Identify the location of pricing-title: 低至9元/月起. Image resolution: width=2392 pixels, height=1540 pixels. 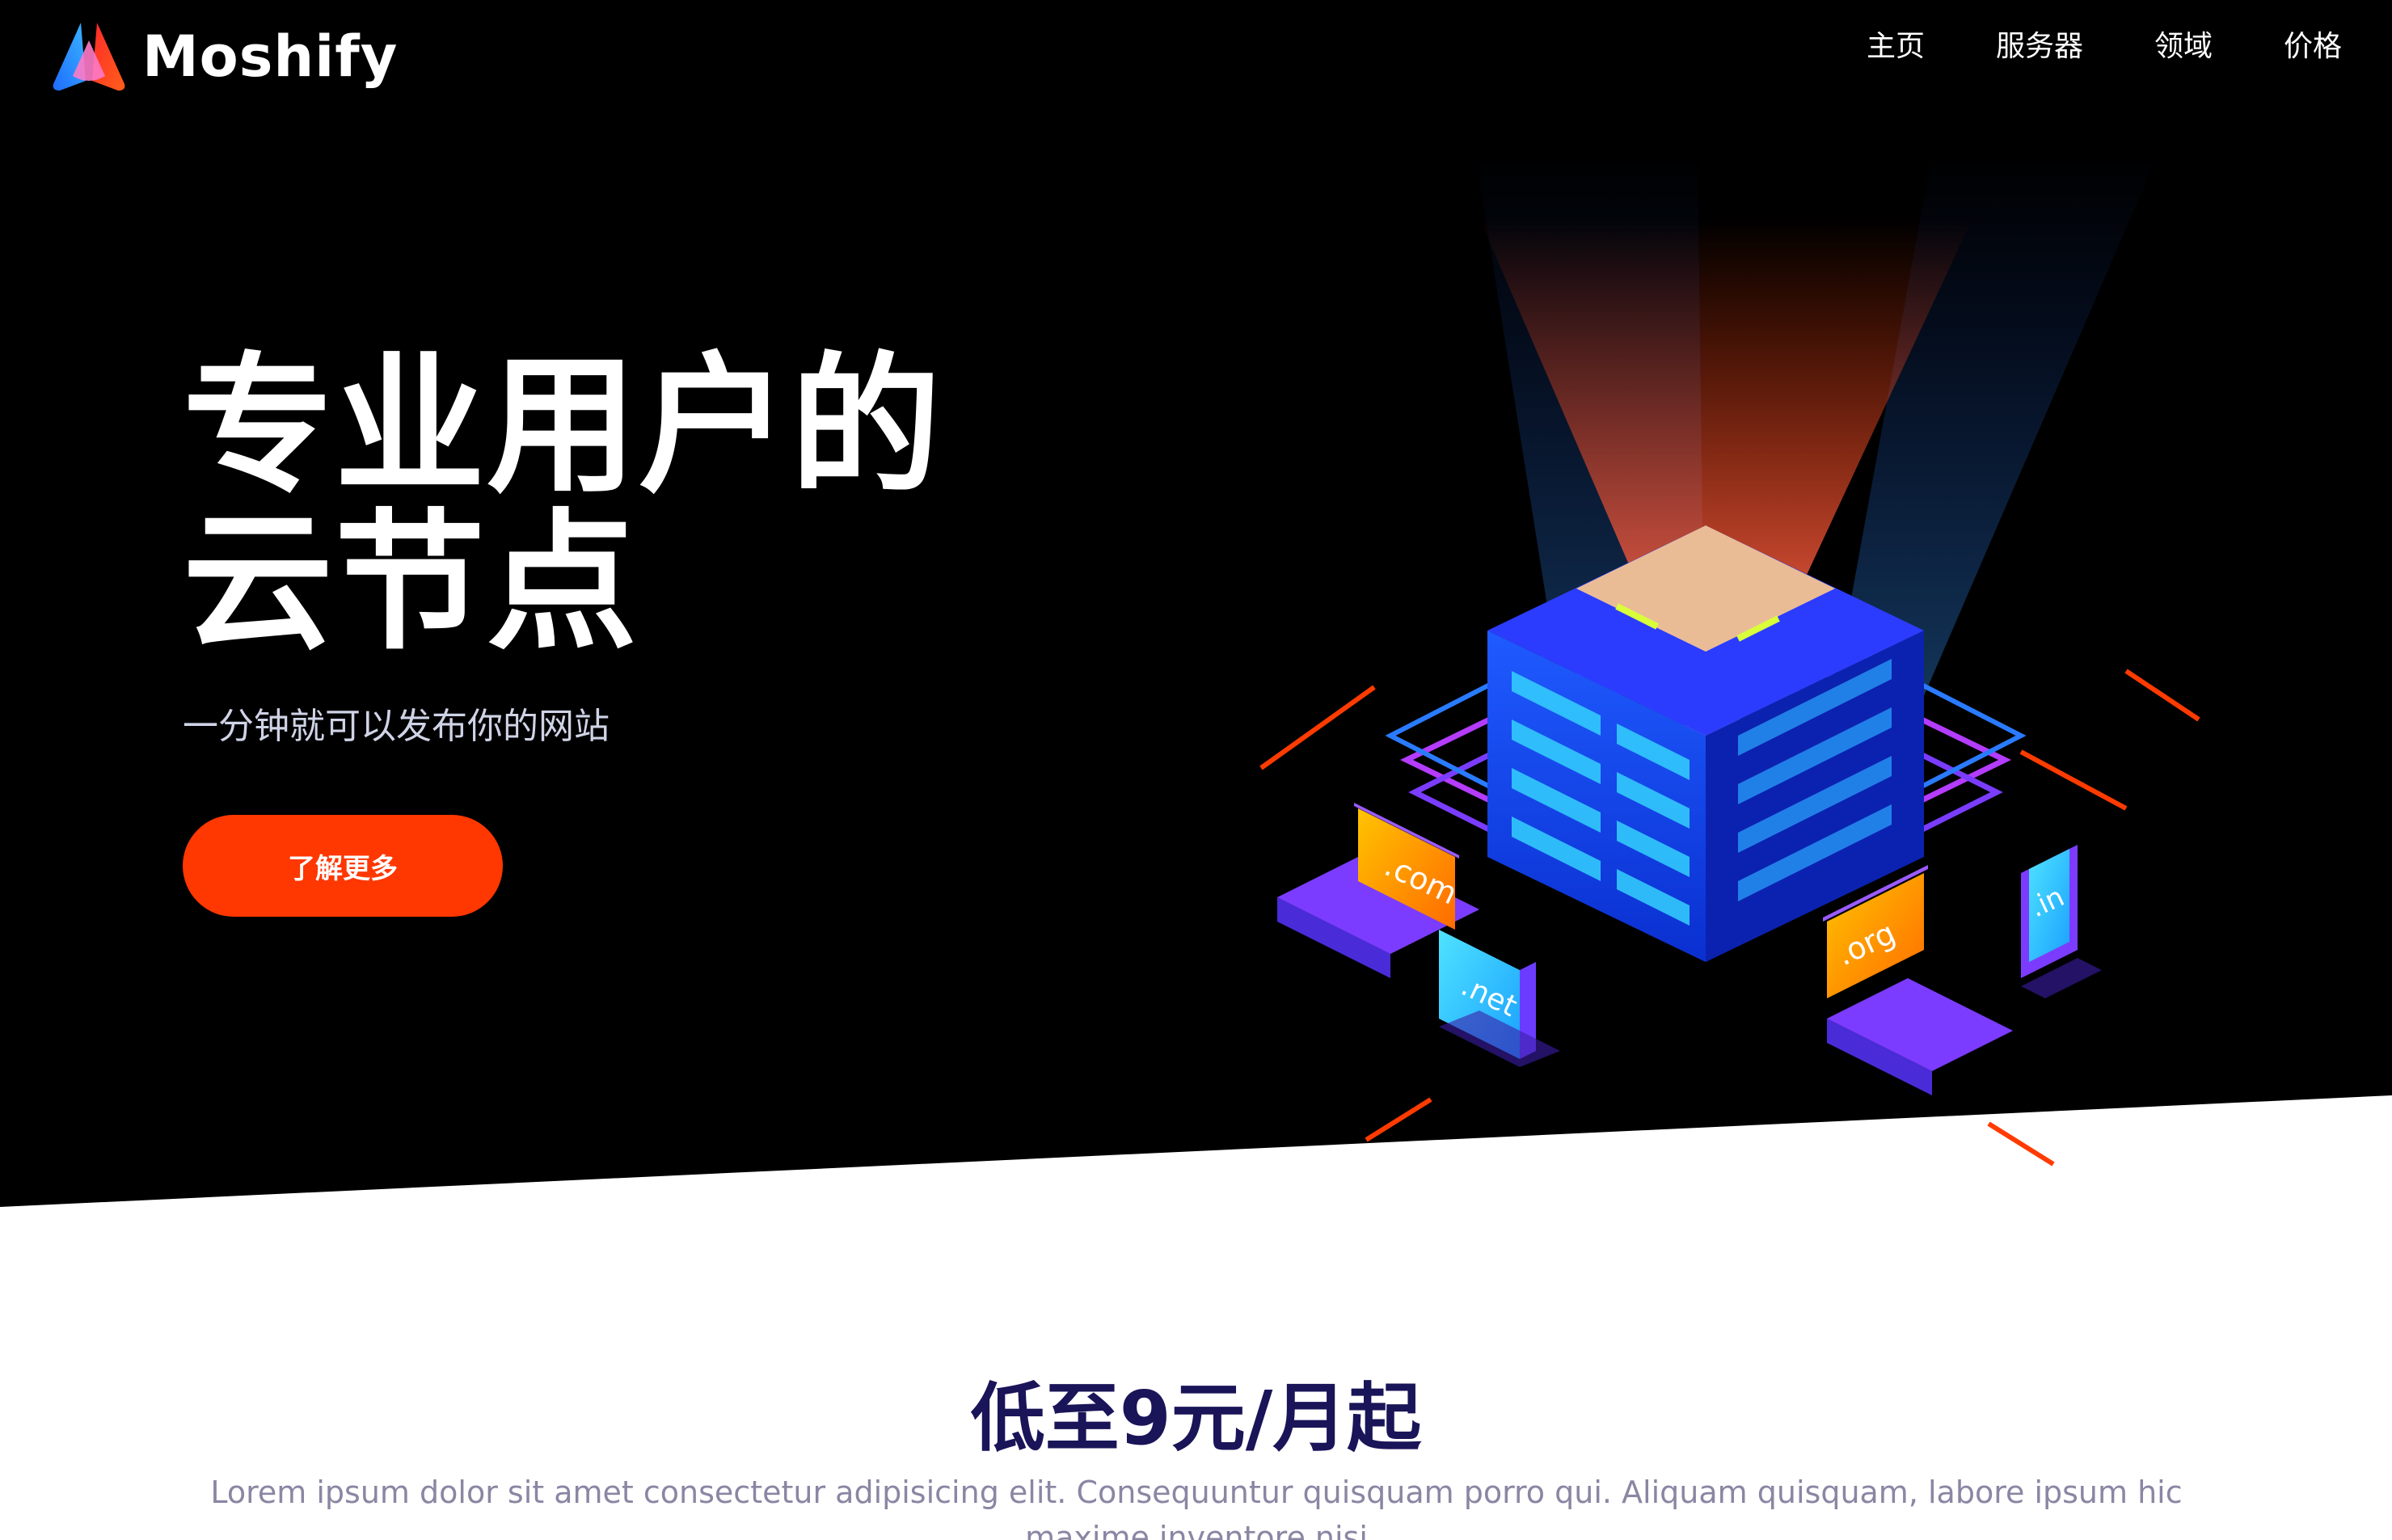
(1196, 1419).